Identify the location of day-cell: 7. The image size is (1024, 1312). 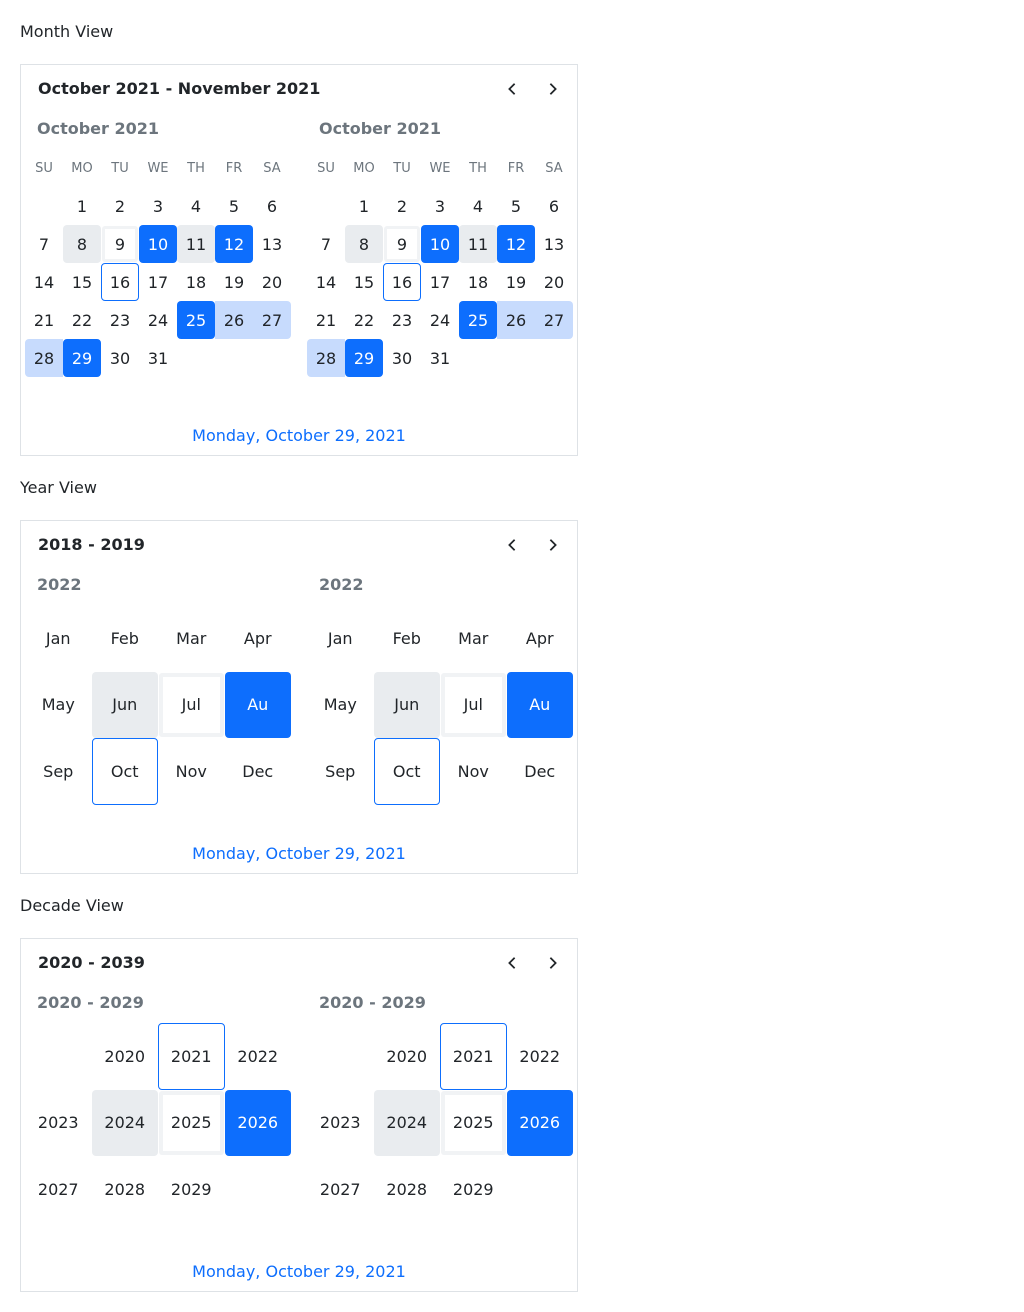
(44, 244).